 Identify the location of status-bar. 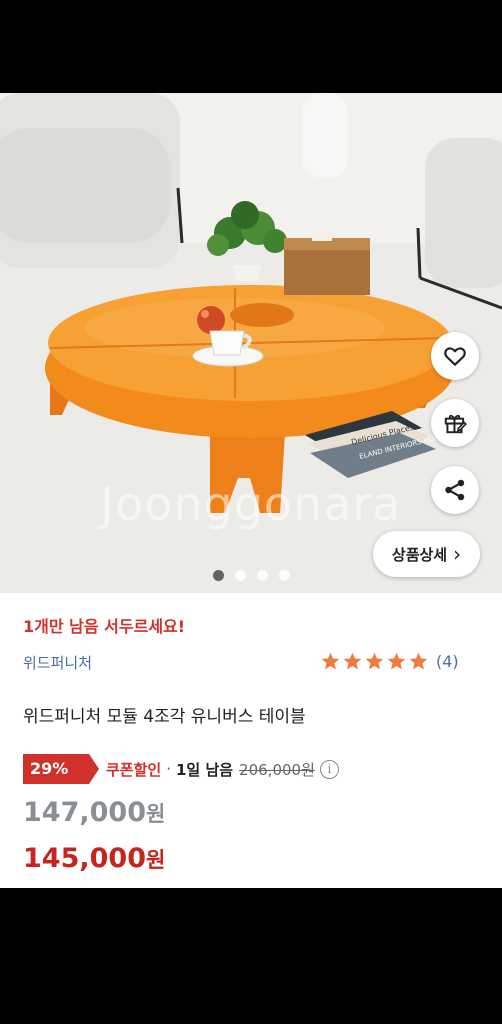
(251, 46).